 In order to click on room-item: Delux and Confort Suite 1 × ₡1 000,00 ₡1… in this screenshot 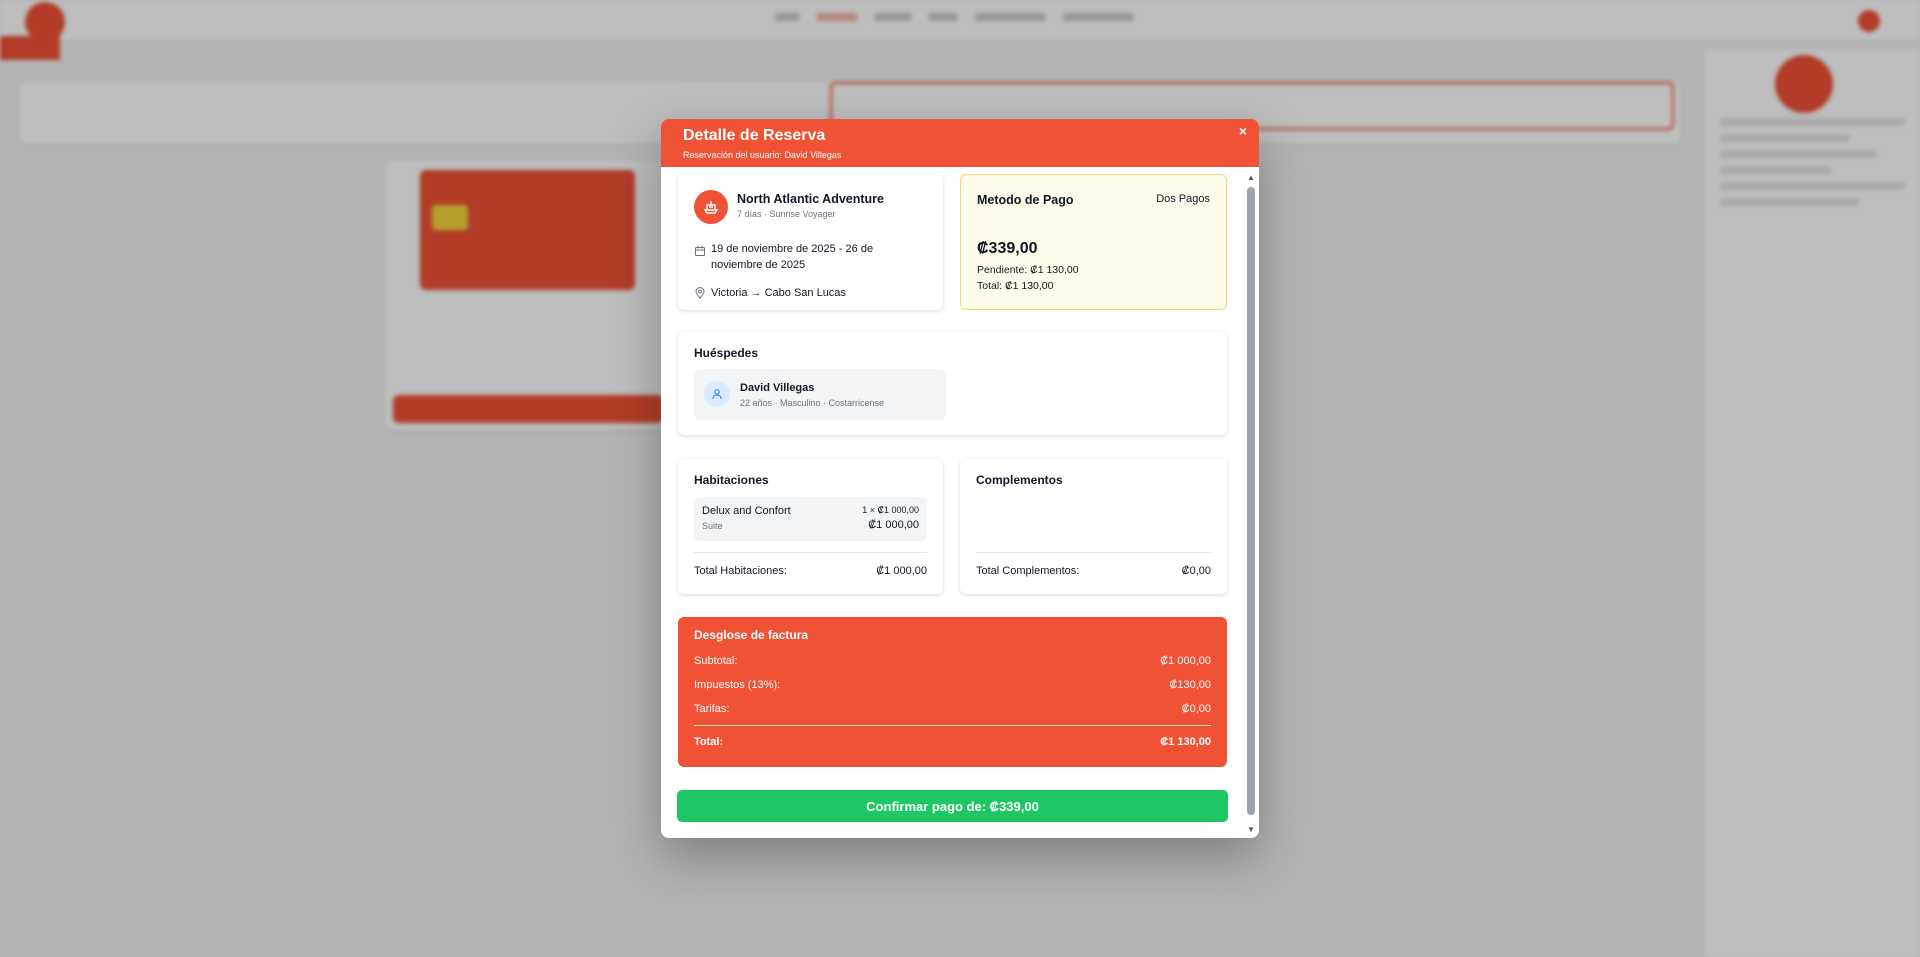, I will do `click(810, 519)`.